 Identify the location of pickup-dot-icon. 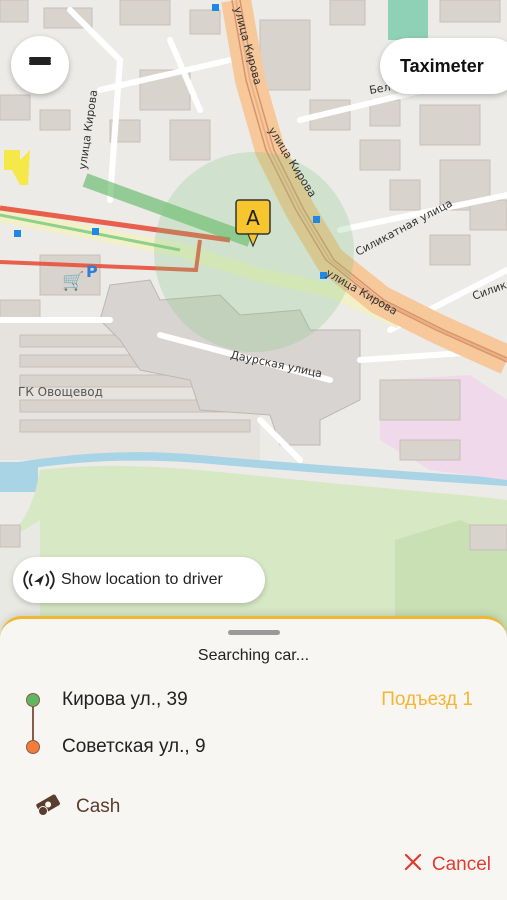
(33, 700).